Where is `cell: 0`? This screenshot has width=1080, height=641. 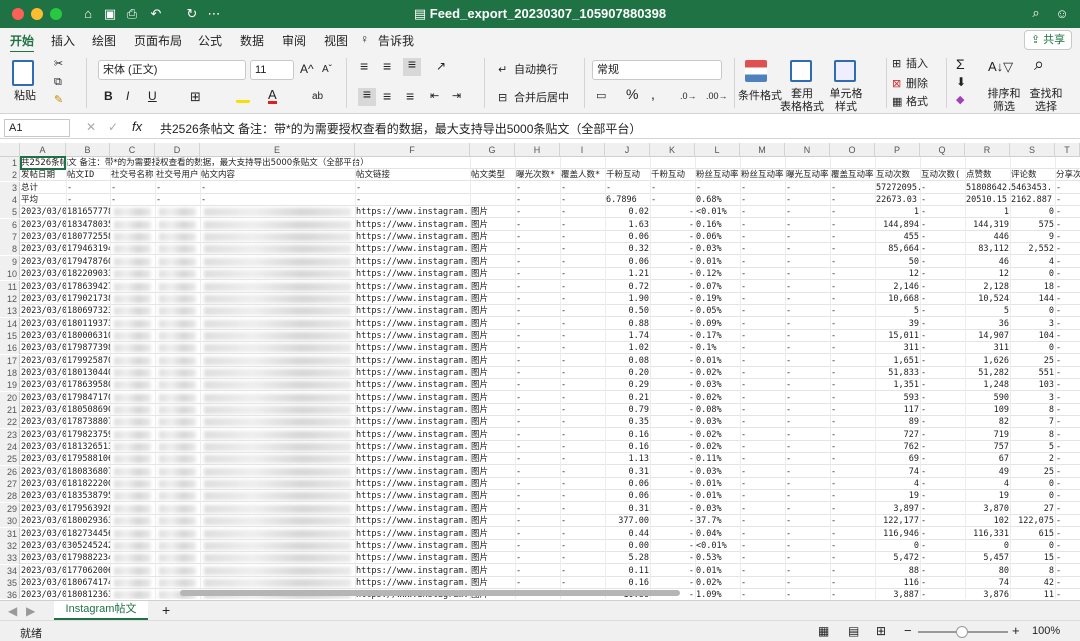
cell: 0 is located at coordinates (1032, 348).